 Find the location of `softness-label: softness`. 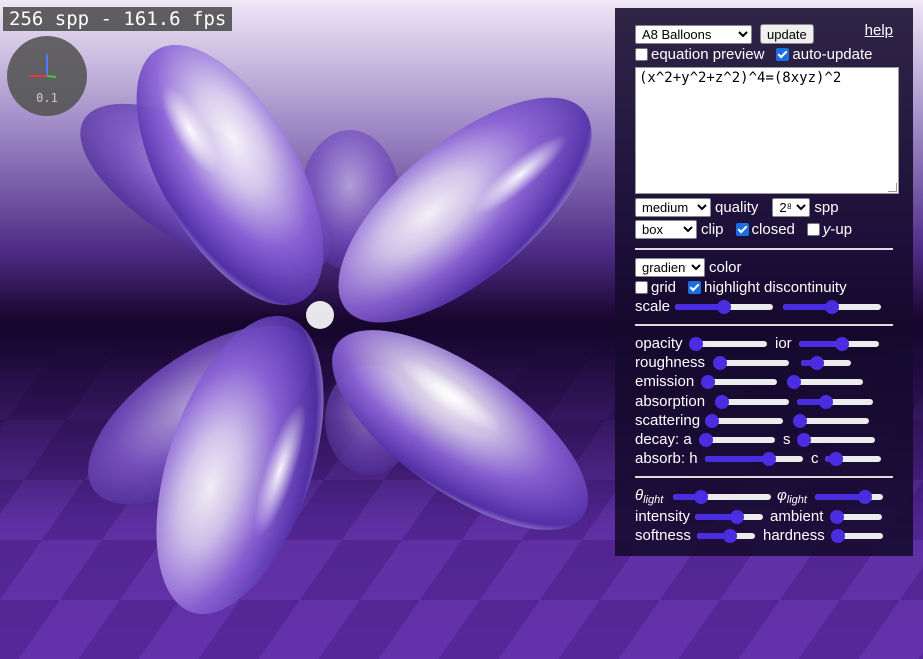

softness-label: softness is located at coordinates (663, 535).